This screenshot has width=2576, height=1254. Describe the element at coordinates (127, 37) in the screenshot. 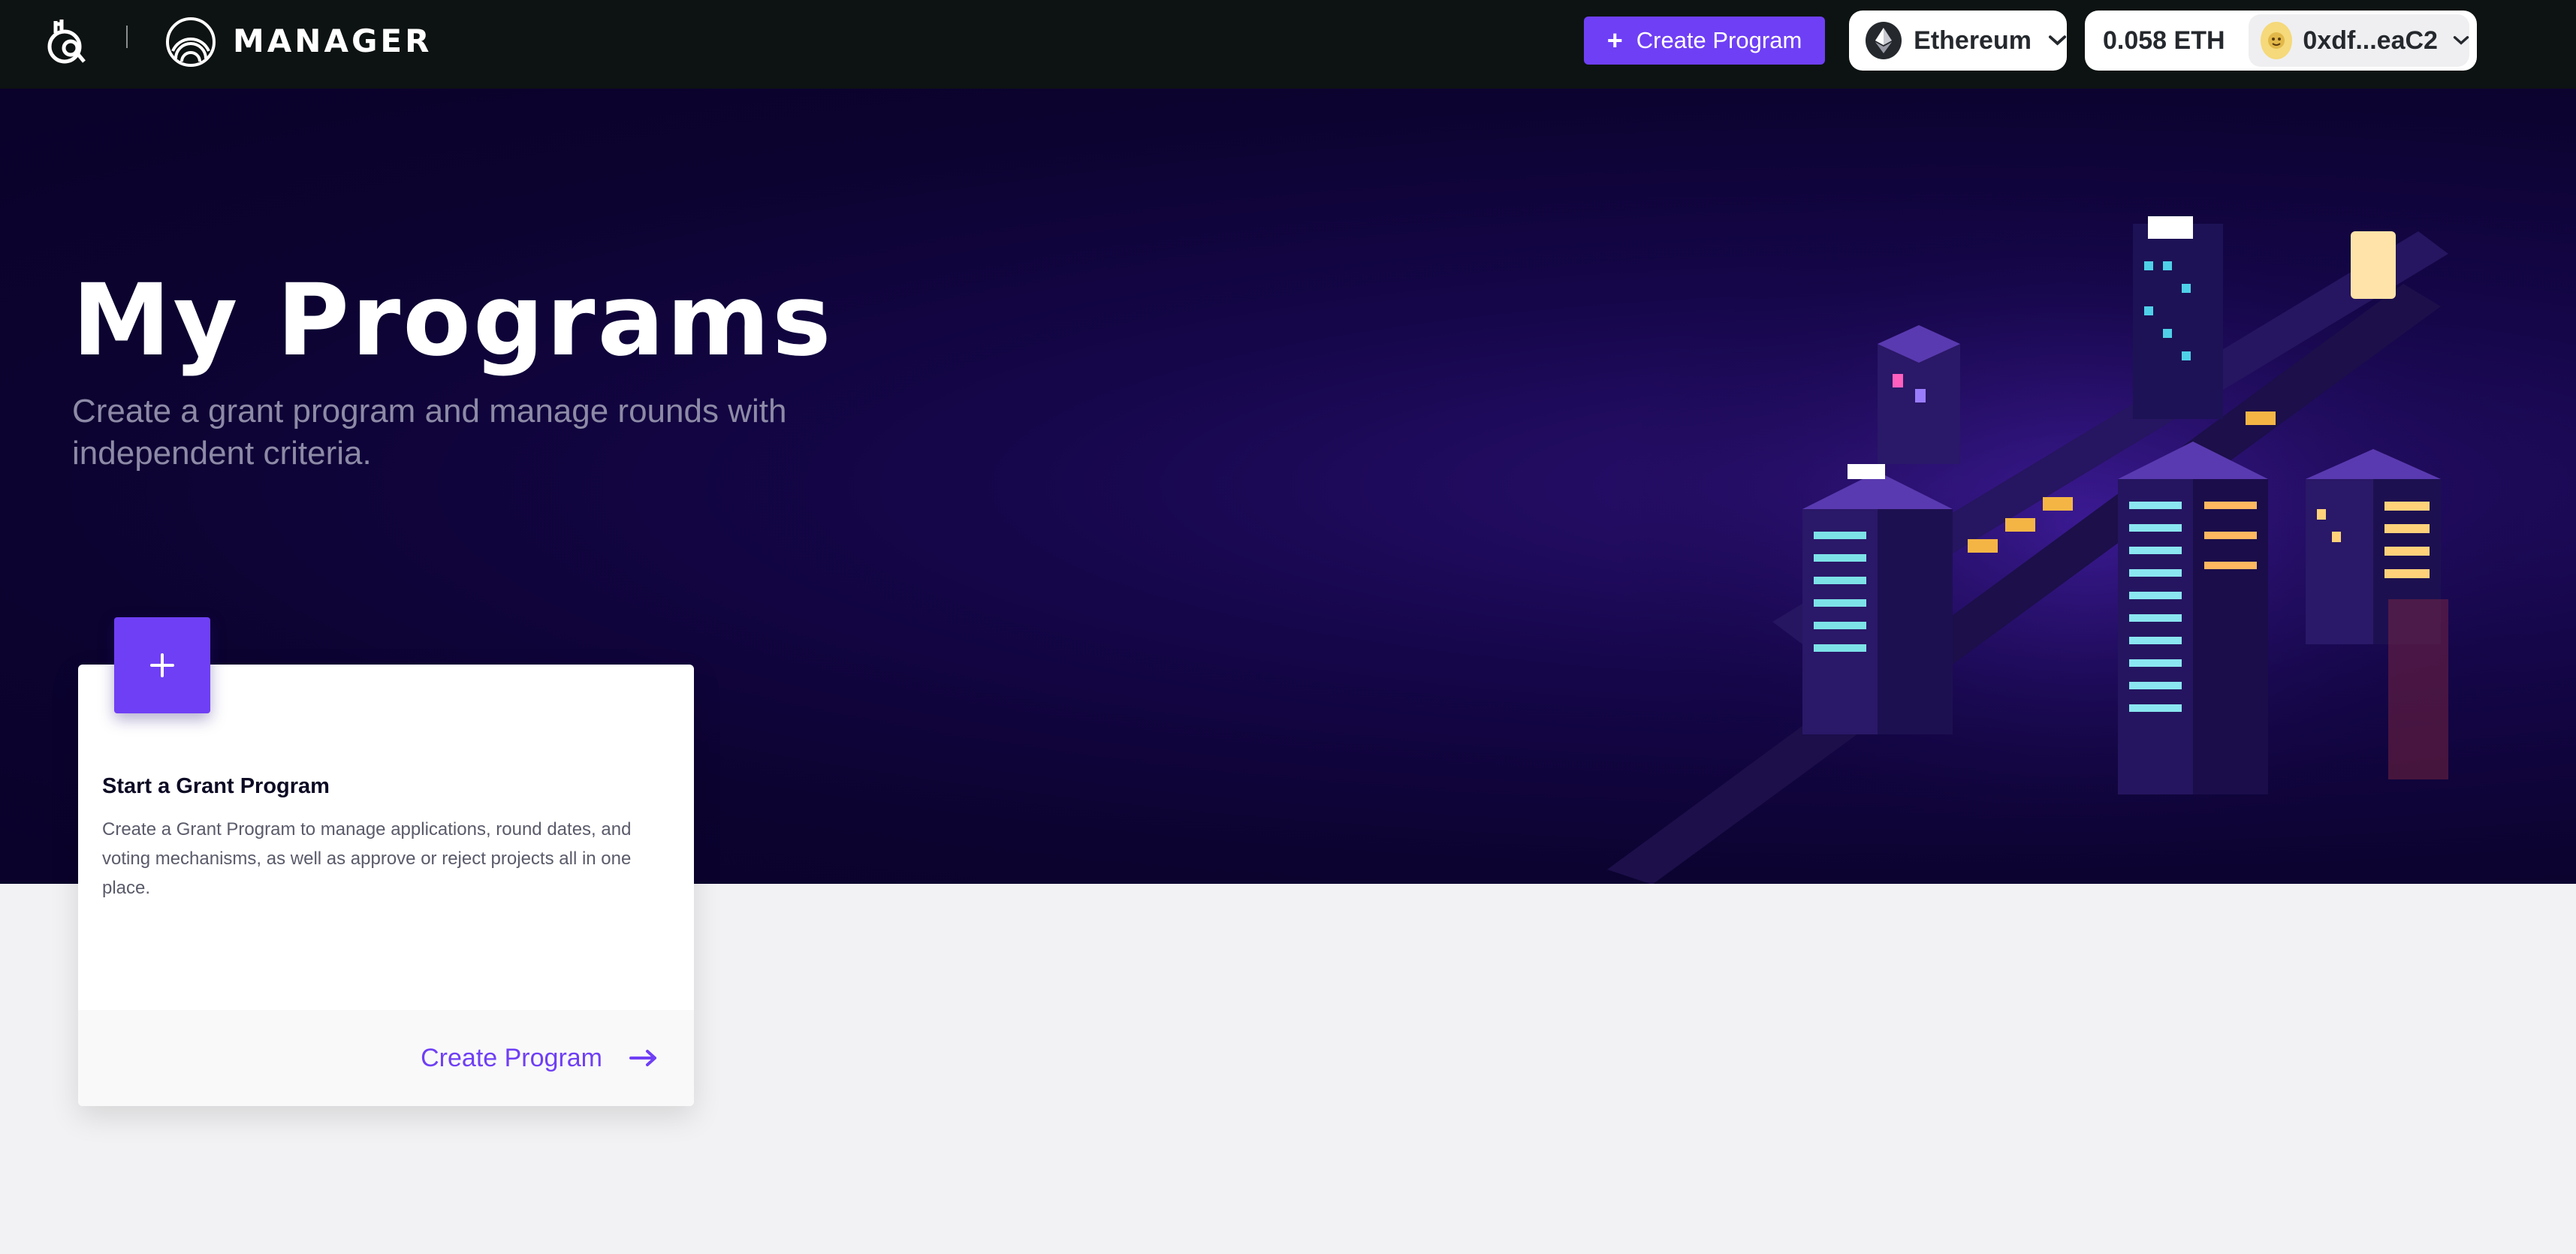

I see `nav-divider` at that location.